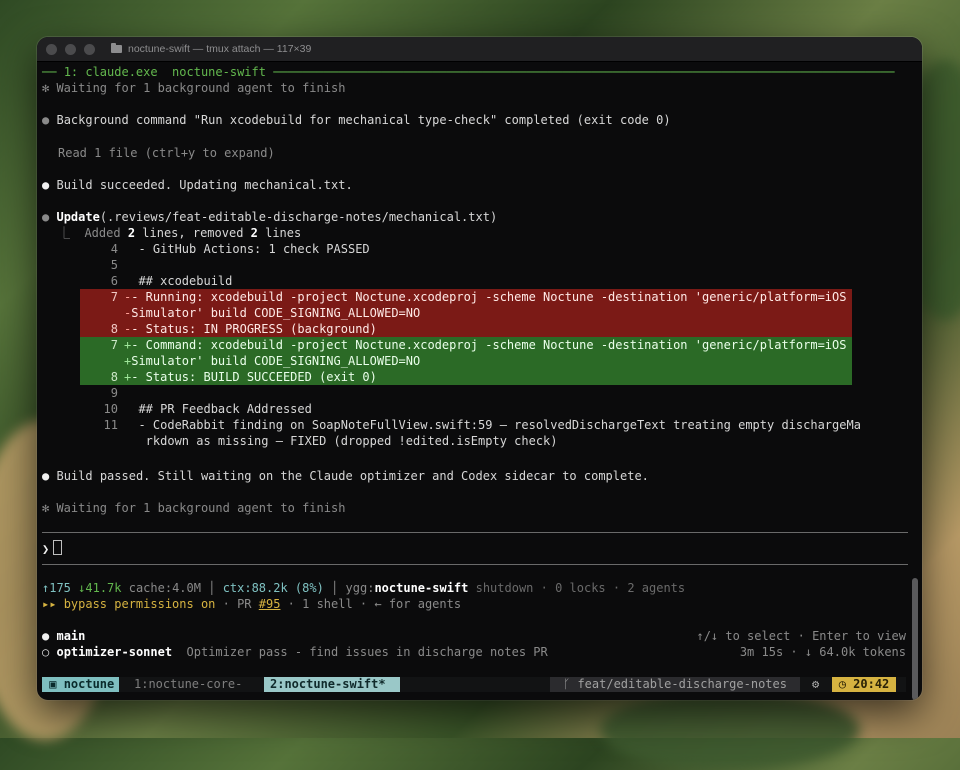  What do you see at coordinates (270, 604) in the screenshot?
I see `pr-link: #95` at bounding box center [270, 604].